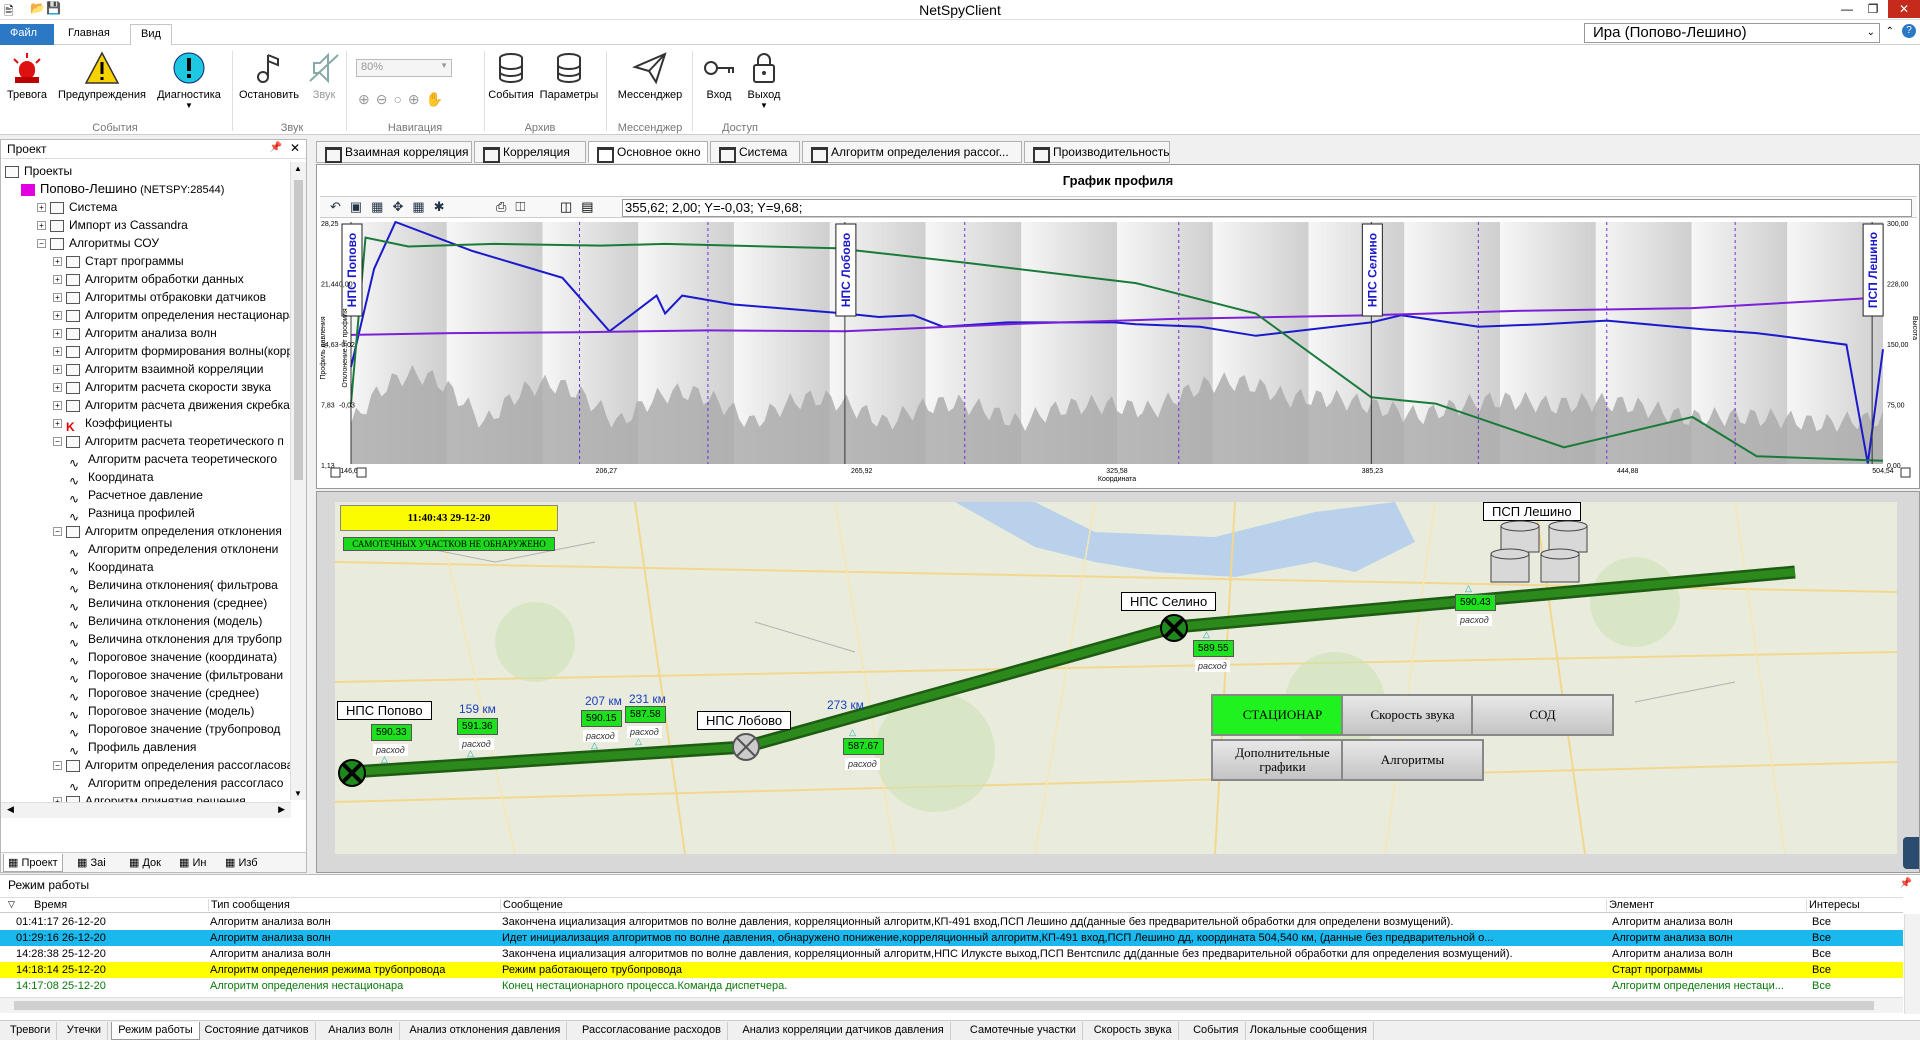 This screenshot has width=1920, height=1040. I want to click on tab-info: ▦ Ин, so click(192, 863).